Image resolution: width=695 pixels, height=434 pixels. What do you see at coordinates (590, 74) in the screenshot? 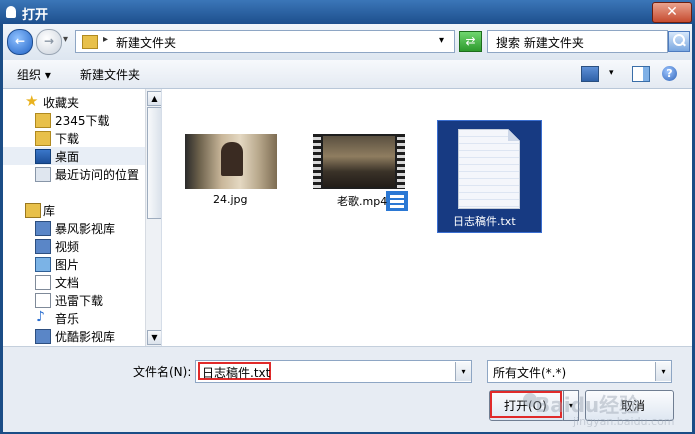
I see `view-icon` at bounding box center [590, 74].